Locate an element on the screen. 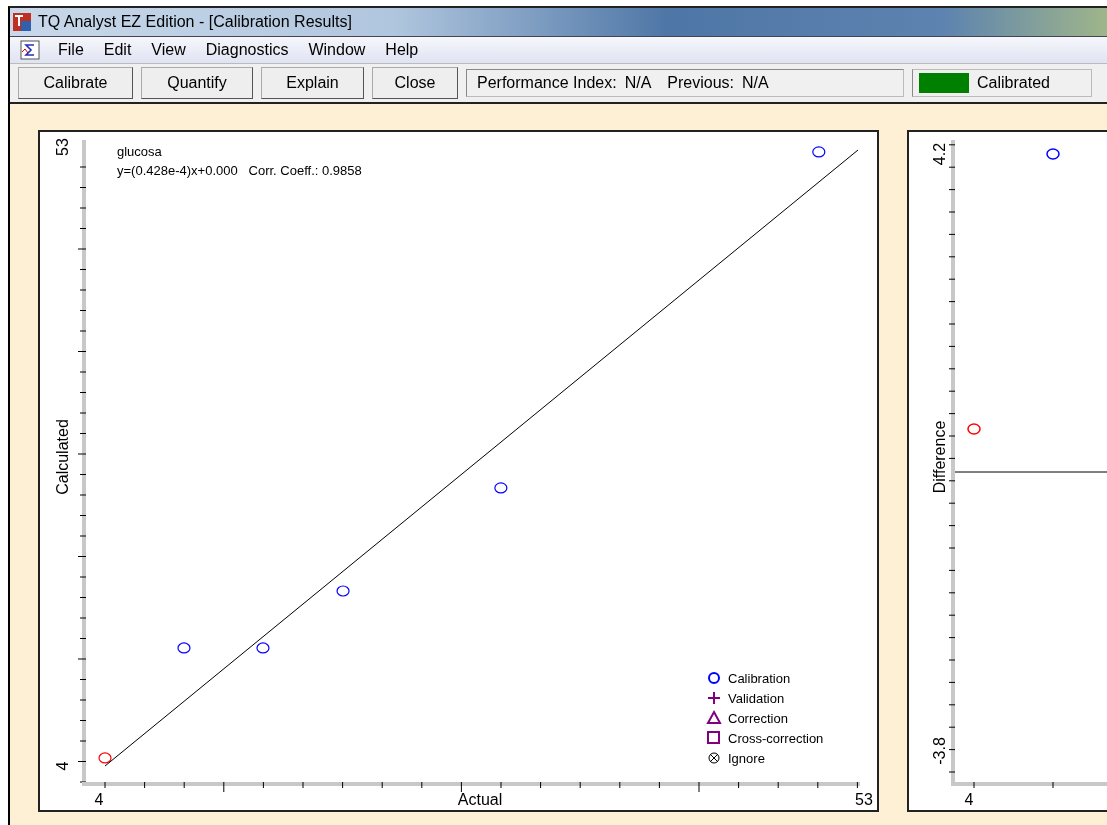 The image size is (1107, 825). window-title: TQ Analyst EZ Edition - [Calibration Results] is located at coordinates (195, 22).